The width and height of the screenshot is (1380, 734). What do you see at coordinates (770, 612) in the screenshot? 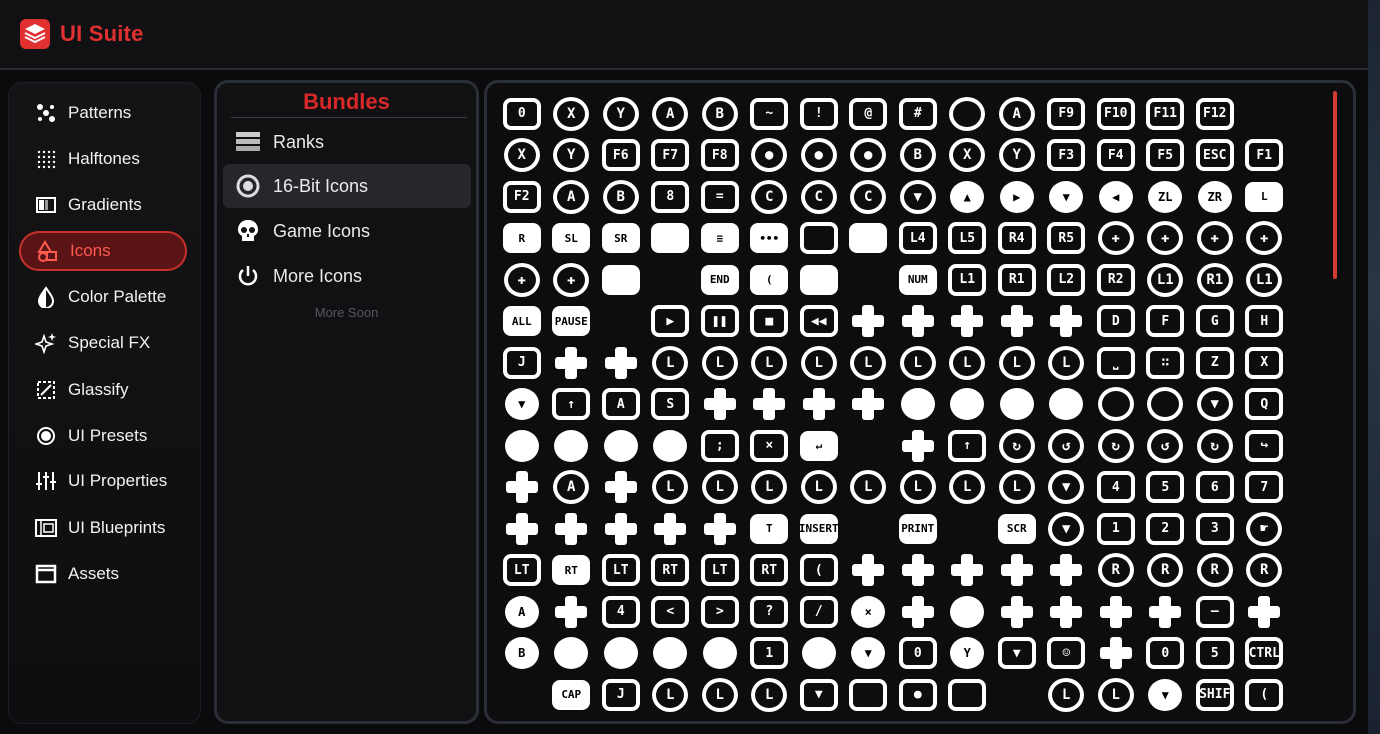
I see `pixel-icon-tile: ?` at bounding box center [770, 612].